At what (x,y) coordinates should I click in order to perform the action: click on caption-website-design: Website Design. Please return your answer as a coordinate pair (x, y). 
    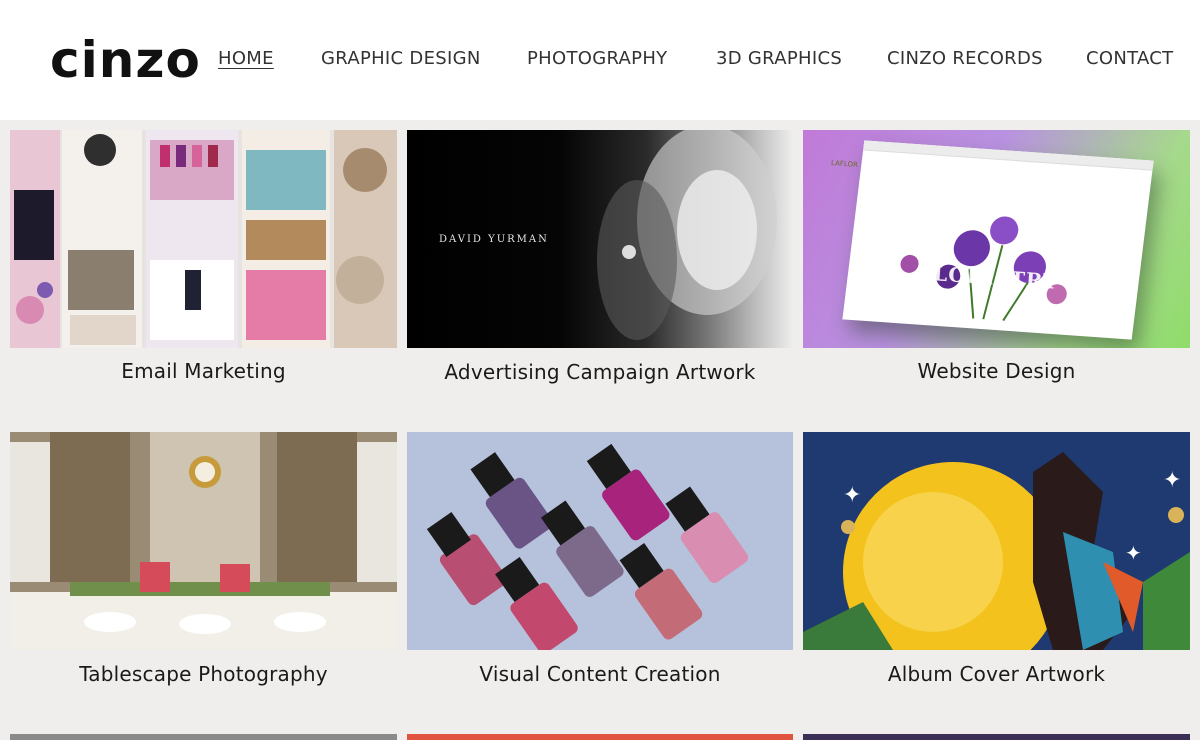
    Looking at the image, I should click on (996, 371).